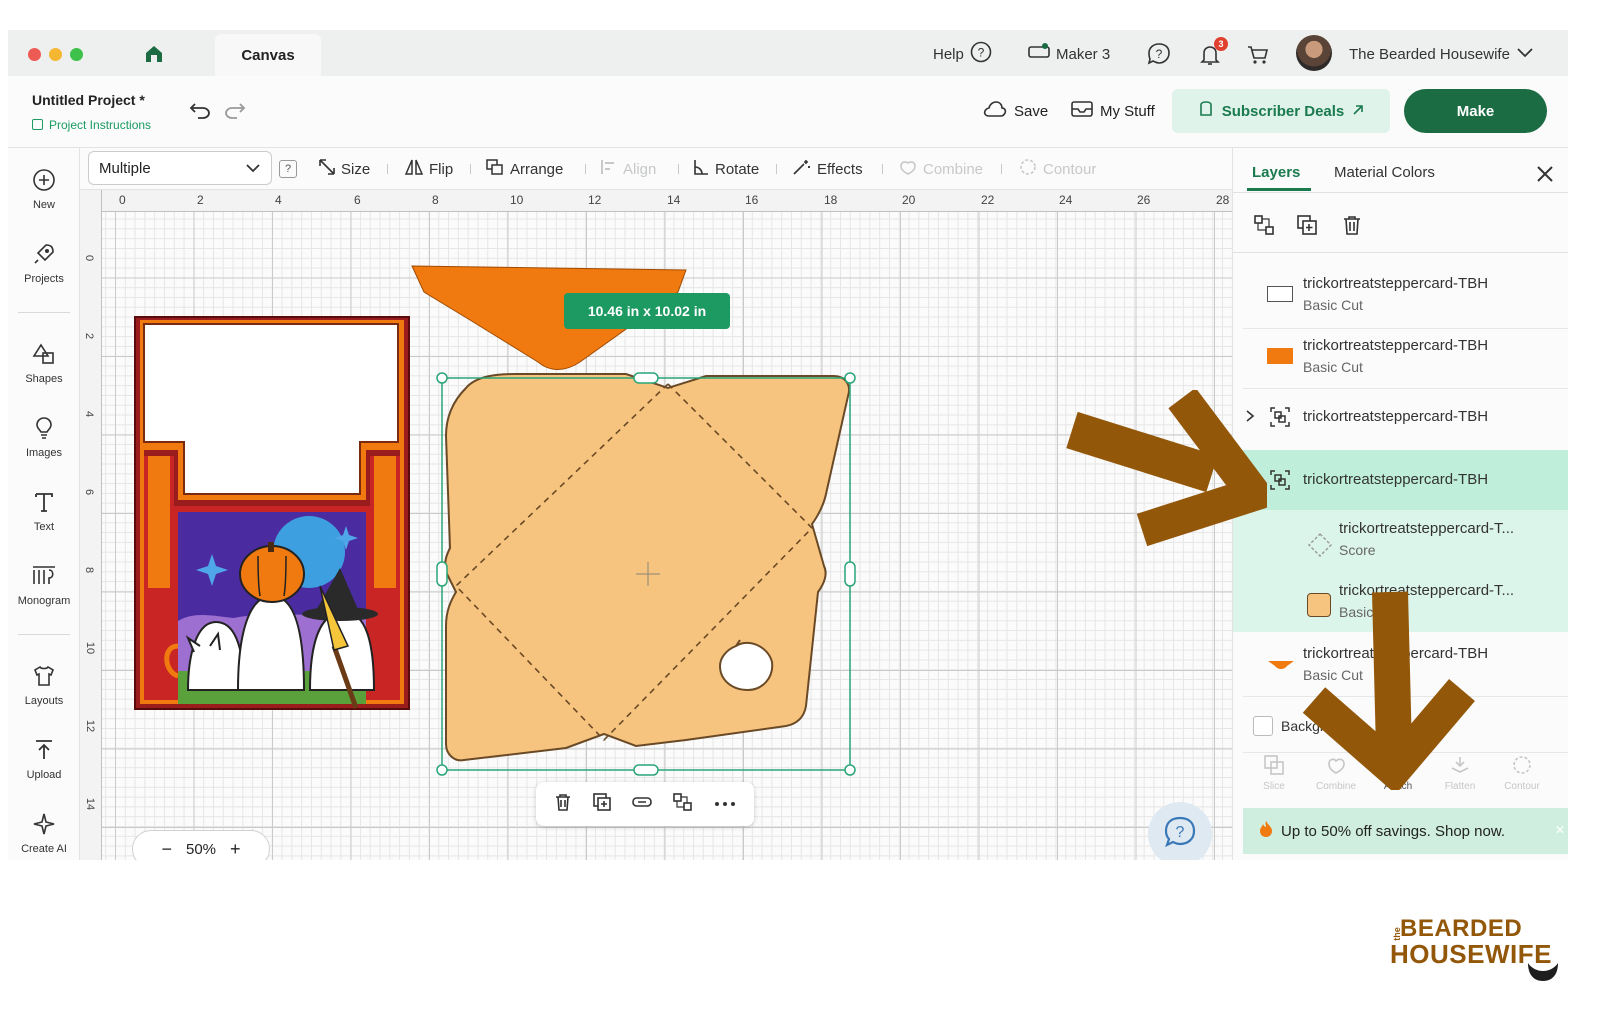 This screenshot has height=1017, width=1600. I want to click on zoom-in-button: +, so click(235, 849).